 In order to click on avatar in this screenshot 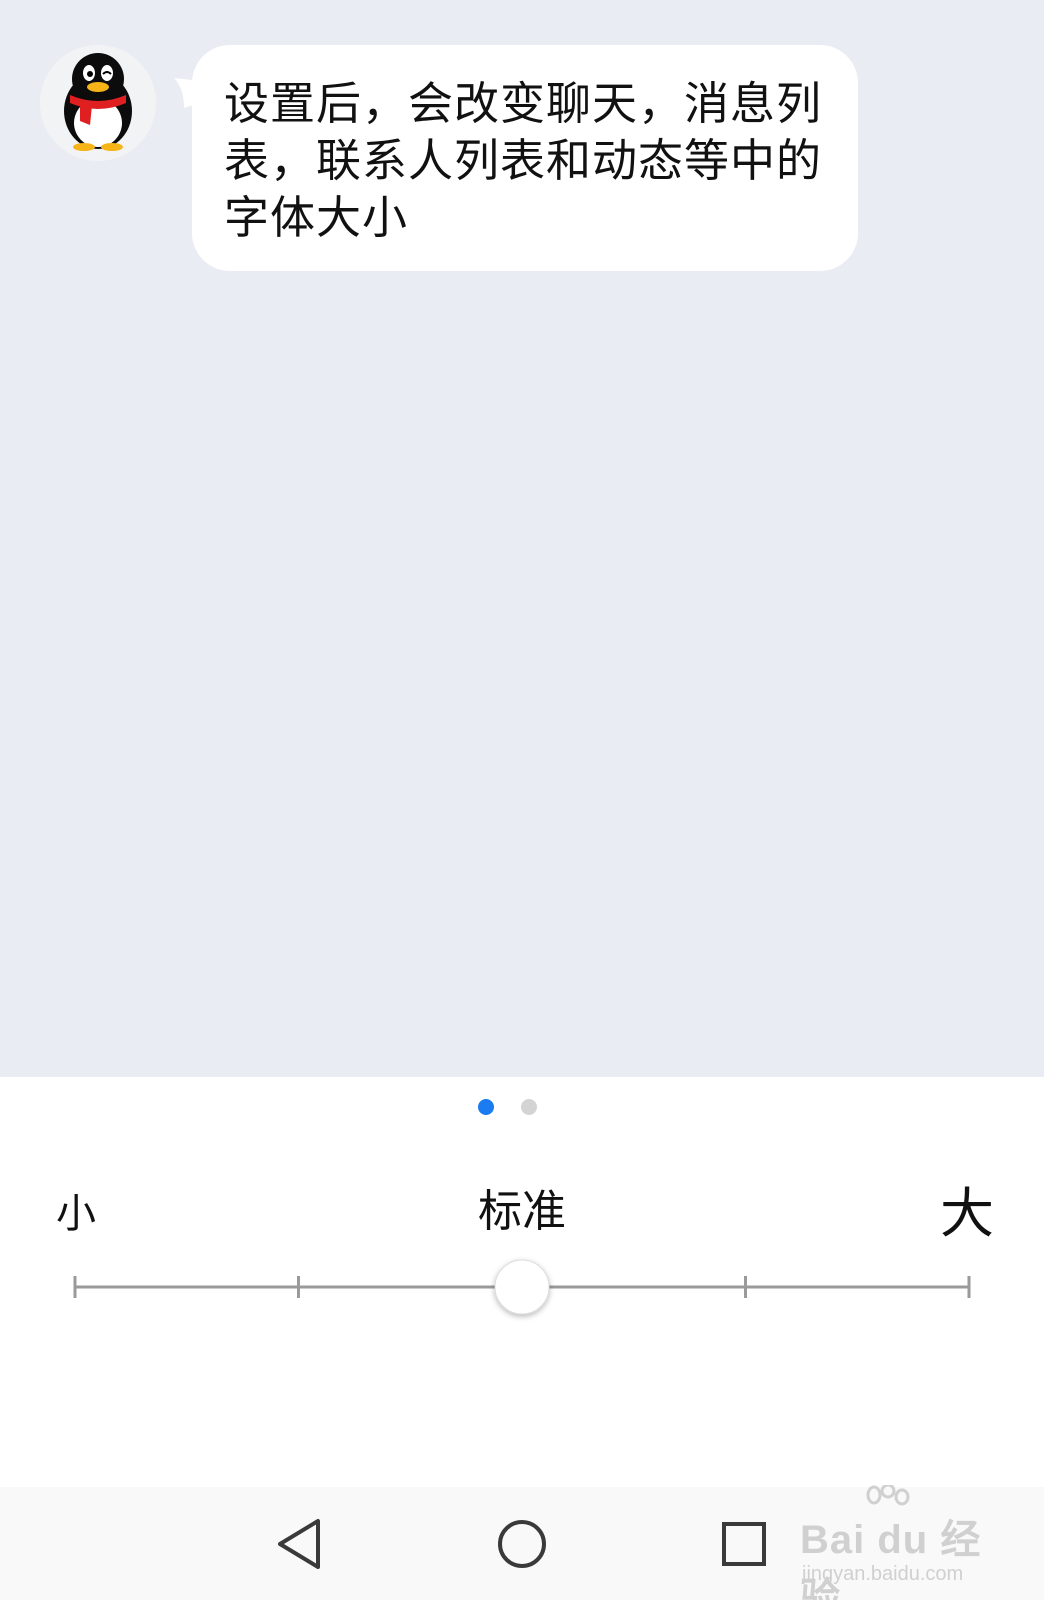, I will do `click(98, 103)`.